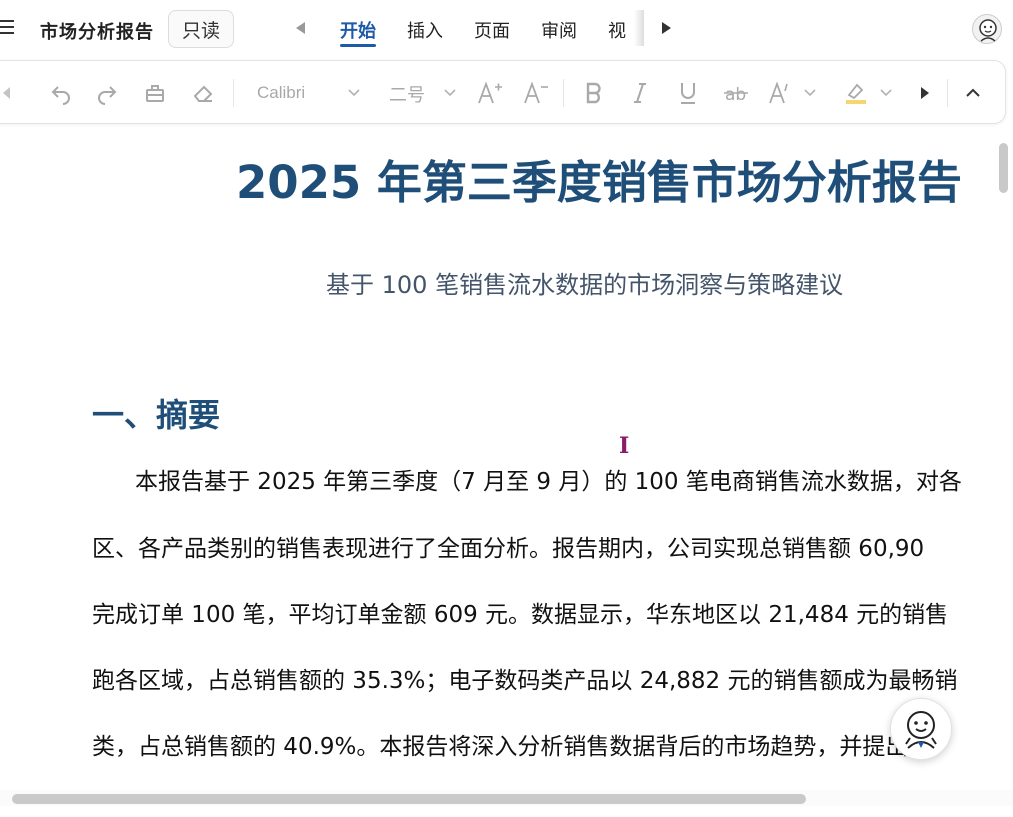 The image size is (1013, 817). I want to click on horizontal-scrollbar, so click(409, 799).